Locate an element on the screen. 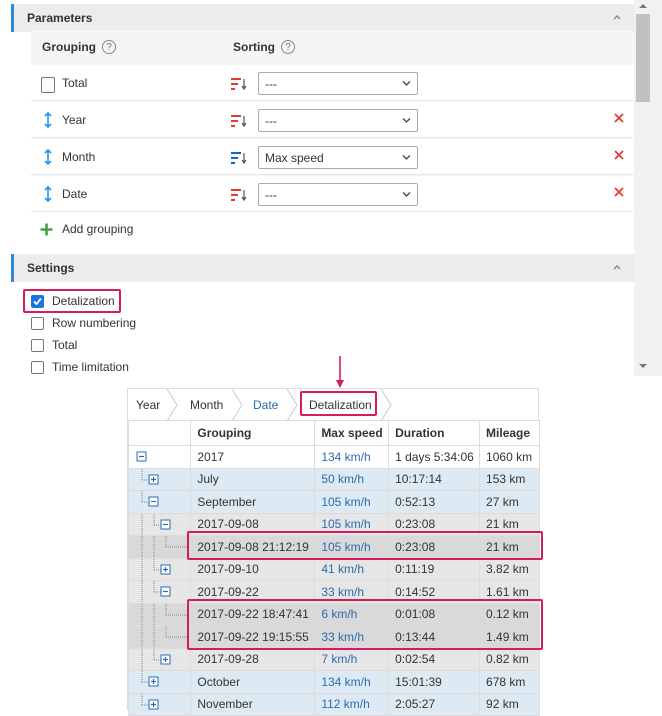 The width and height of the screenshot is (662, 716). grouping-cell: September is located at coordinates (253, 502).